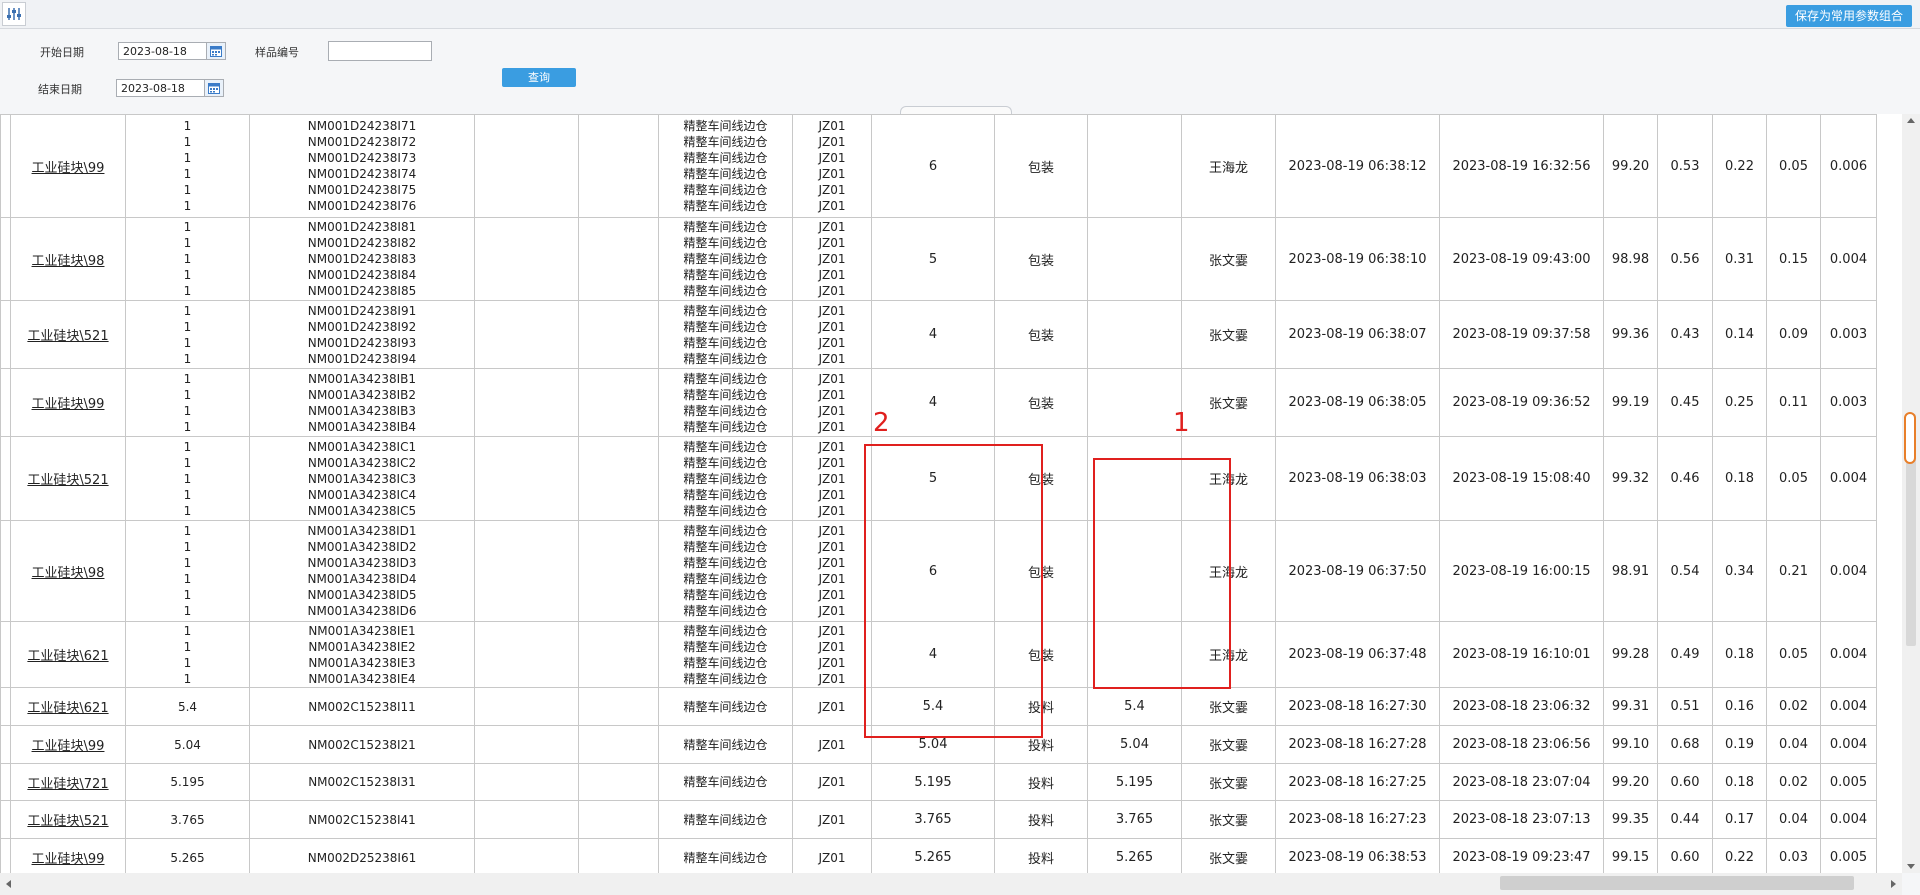  What do you see at coordinates (362, 126) in the screenshot?
I see `sample-code-cell-line: NM001D24238I71` at bounding box center [362, 126].